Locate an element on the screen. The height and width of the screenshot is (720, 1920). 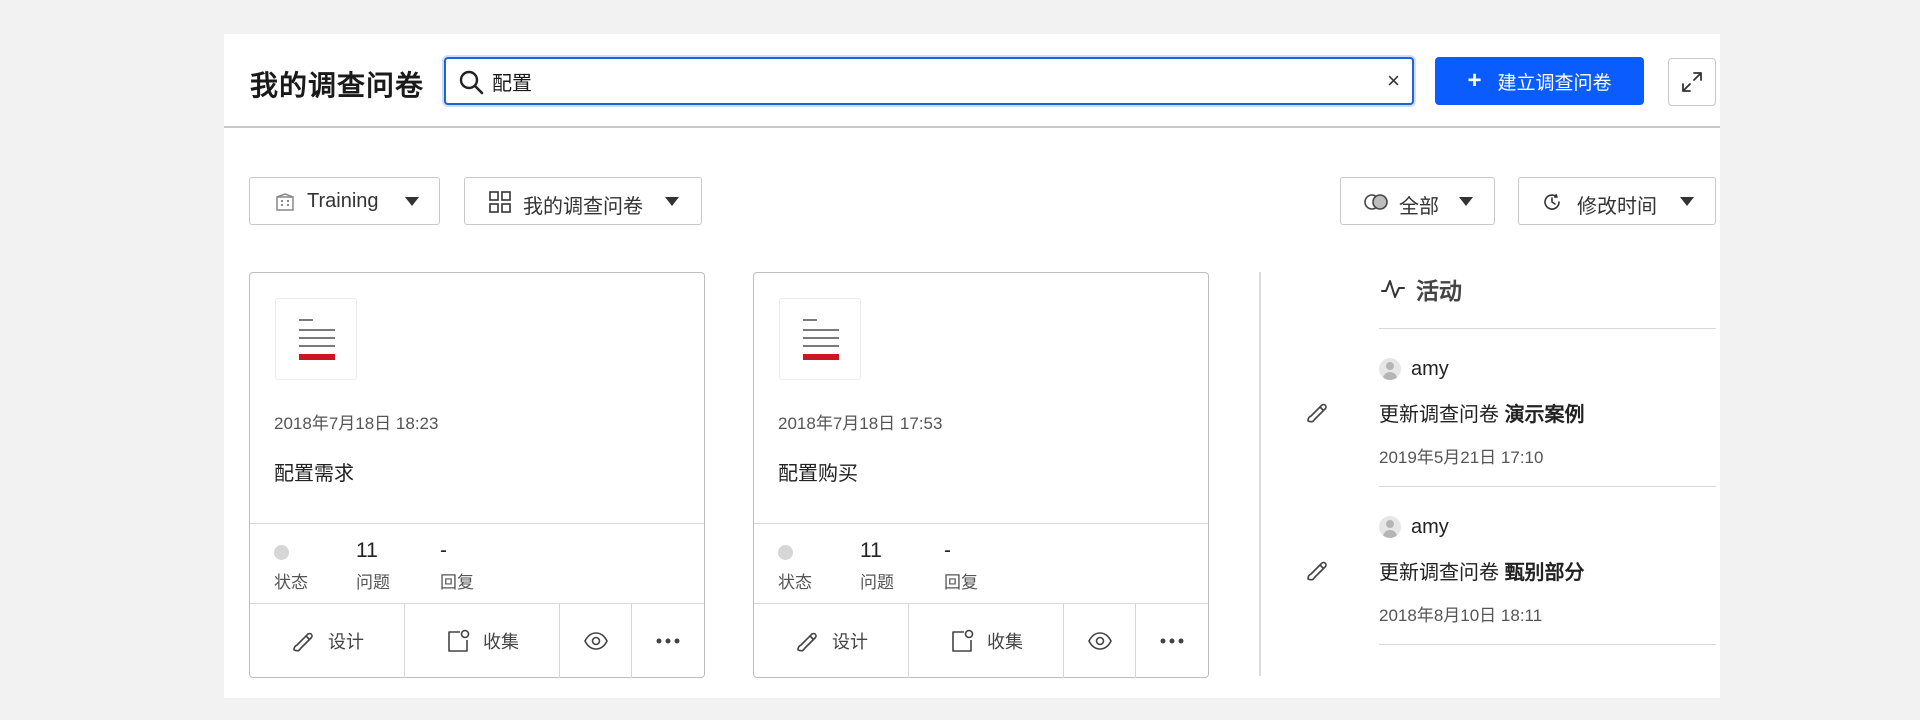
workspace-filter-label: Training is located at coordinates (343, 201).